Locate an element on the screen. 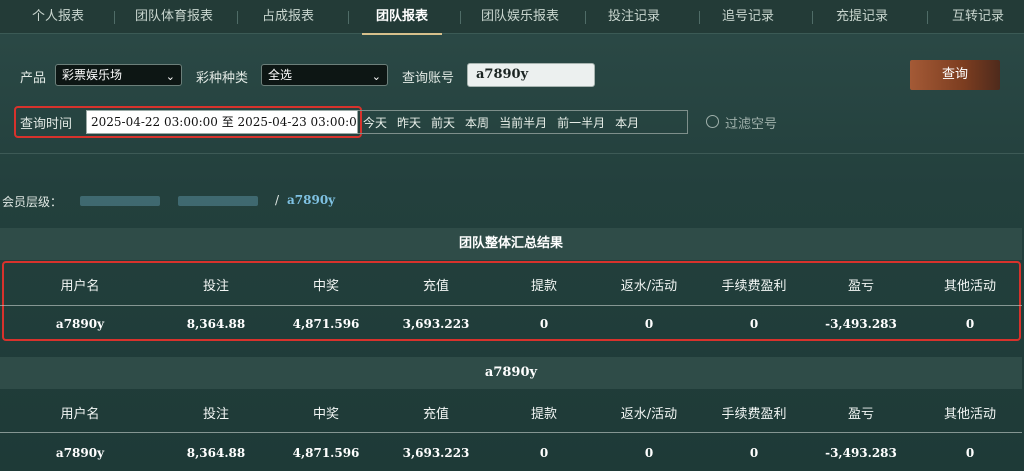  query-time-label: 查询时间 is located at coordinates (46, 124).